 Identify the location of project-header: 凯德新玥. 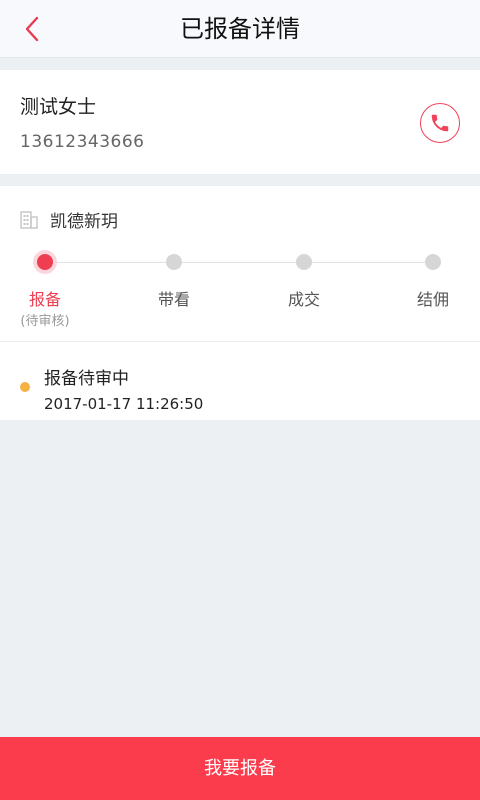
(69, 219).